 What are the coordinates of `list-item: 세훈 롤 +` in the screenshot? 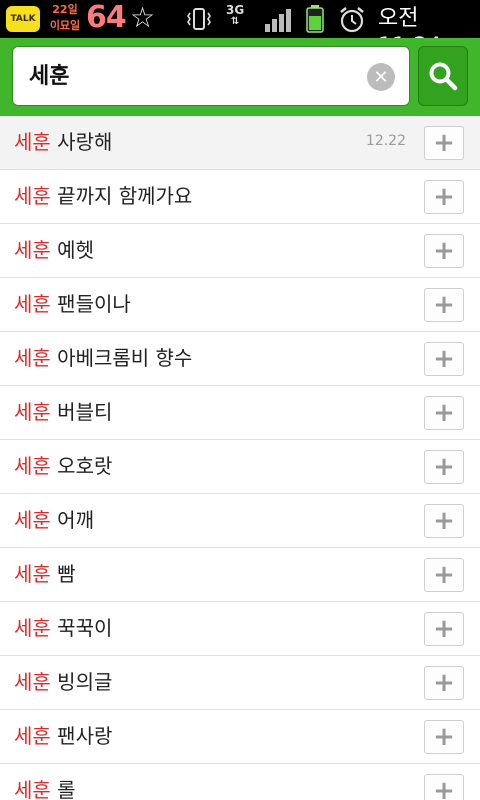 It's located at (240, 782).